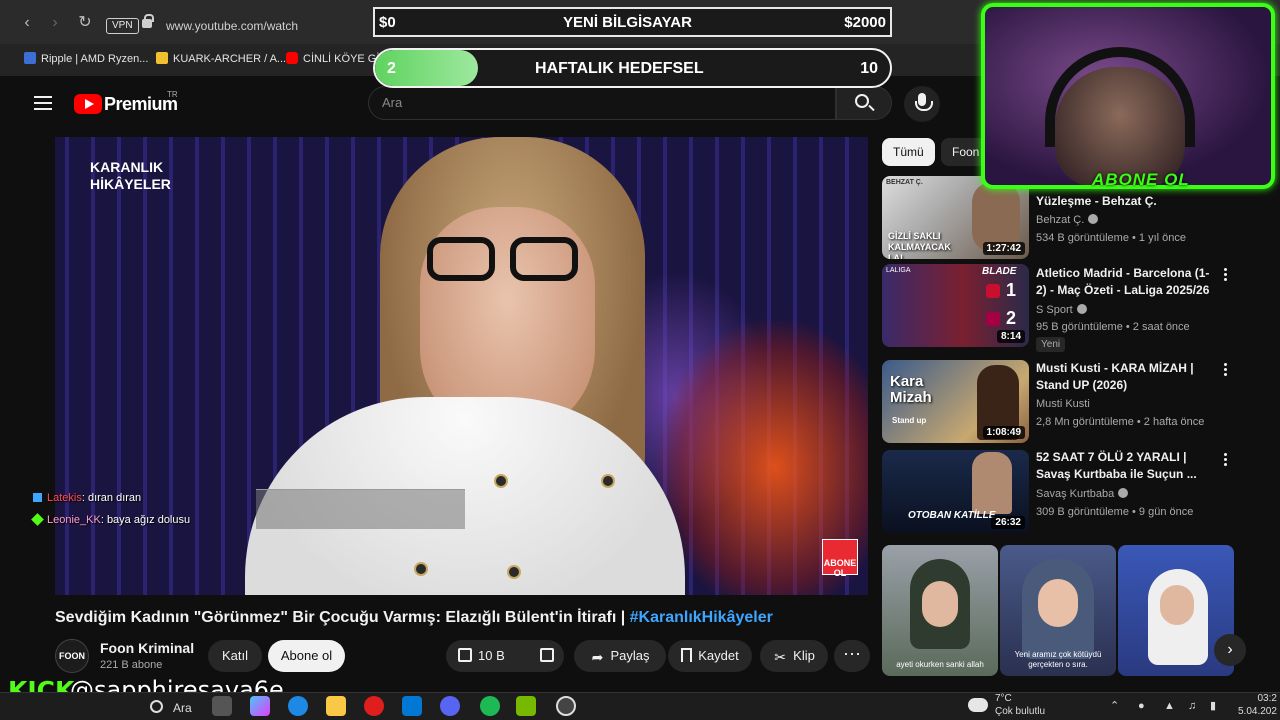 Image resolution: width=1280 pixels, height=720 pixels. What do you see at coordinates (306, 656) in the screenshot?
I see `subscribe-button: Abone ol` at bounding box center [306, 656].